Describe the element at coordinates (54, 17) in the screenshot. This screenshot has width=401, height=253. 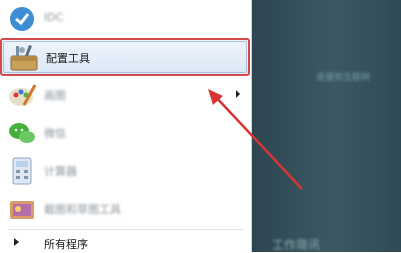
I see `menu-item-label: IDC` at that location.